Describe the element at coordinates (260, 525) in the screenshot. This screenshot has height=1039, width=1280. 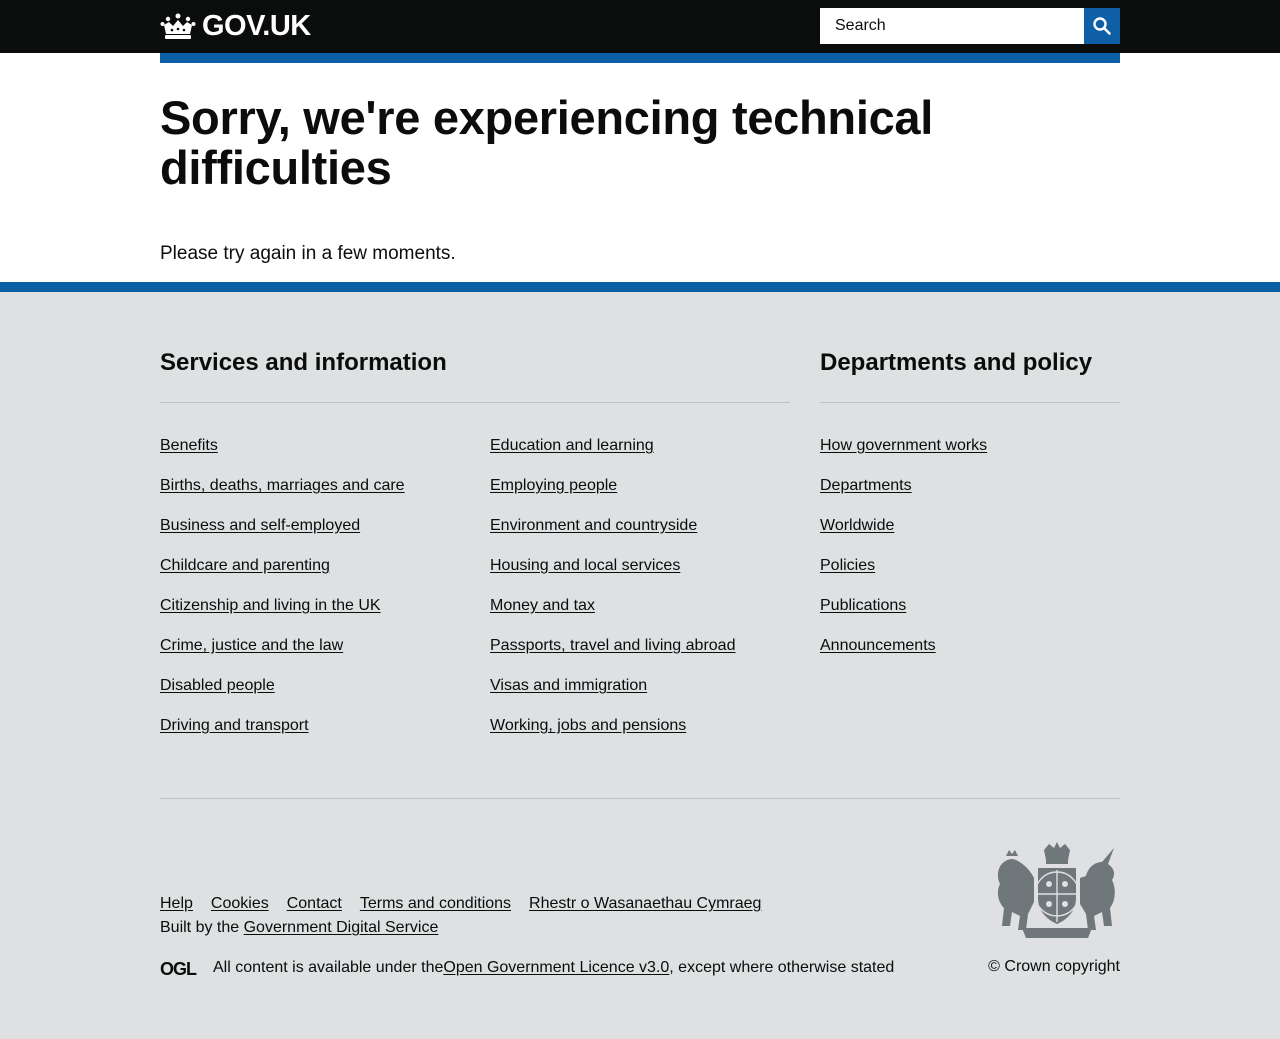
I see `footer-link-business: Business and self-employed` at that location.